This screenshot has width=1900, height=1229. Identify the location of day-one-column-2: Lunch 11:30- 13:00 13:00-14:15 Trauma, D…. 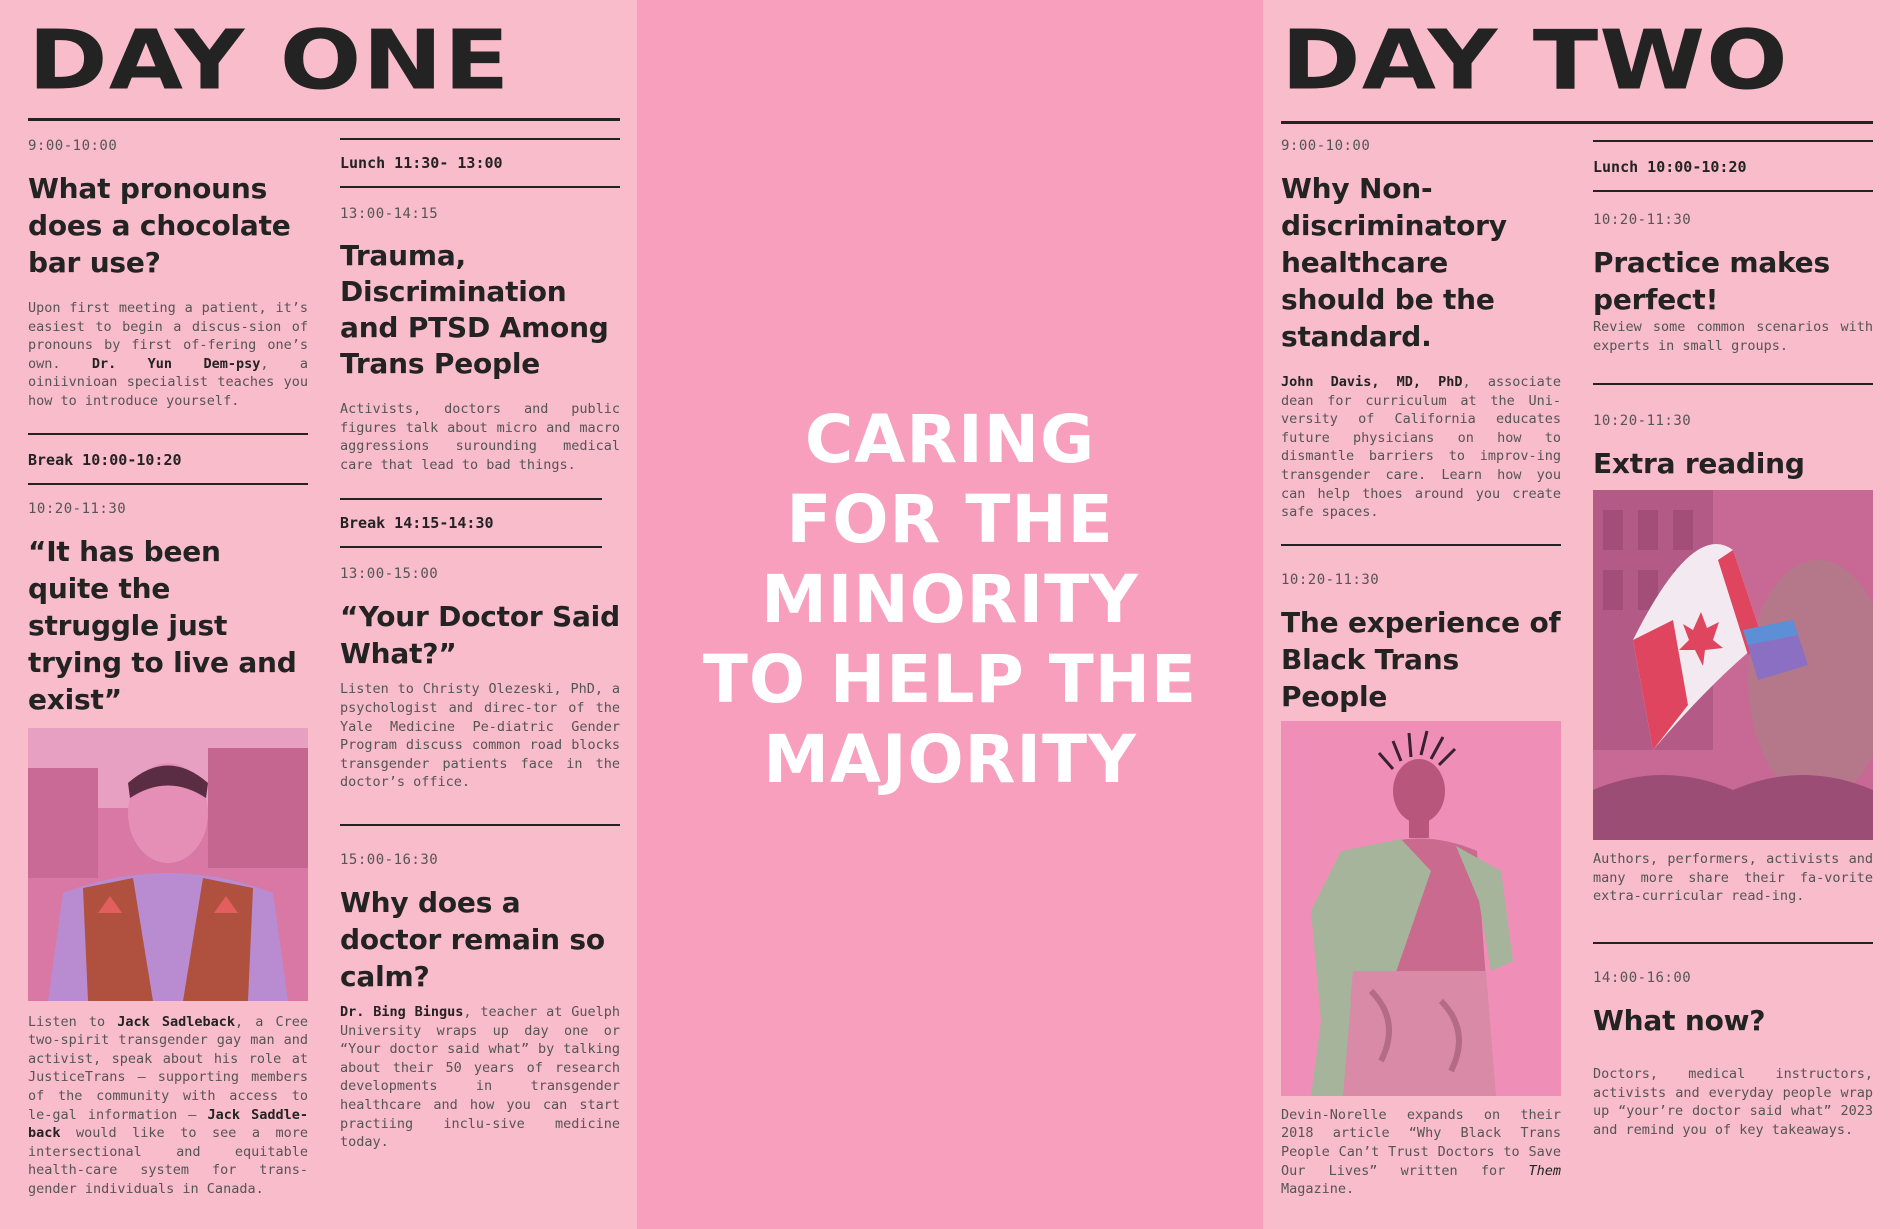
(480, 645).